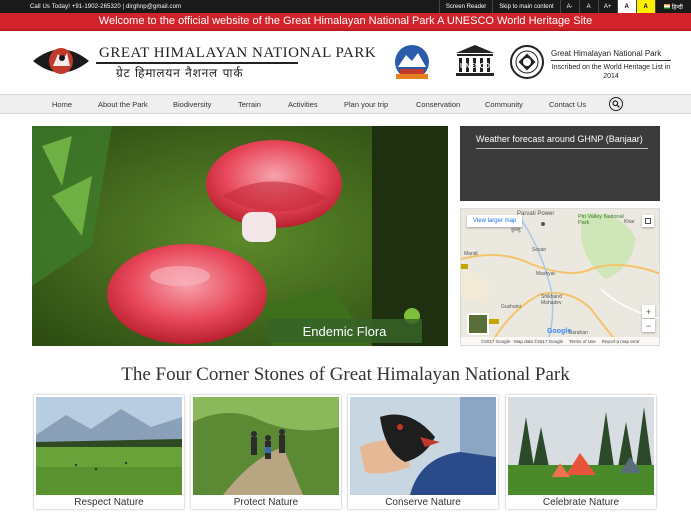 This screenshot has width=691, height=518. What do you see at coordinates (536, 214) in the screenshot?
I see `map-label-parvati: Parvati Power` at bounding box center [536, 214].